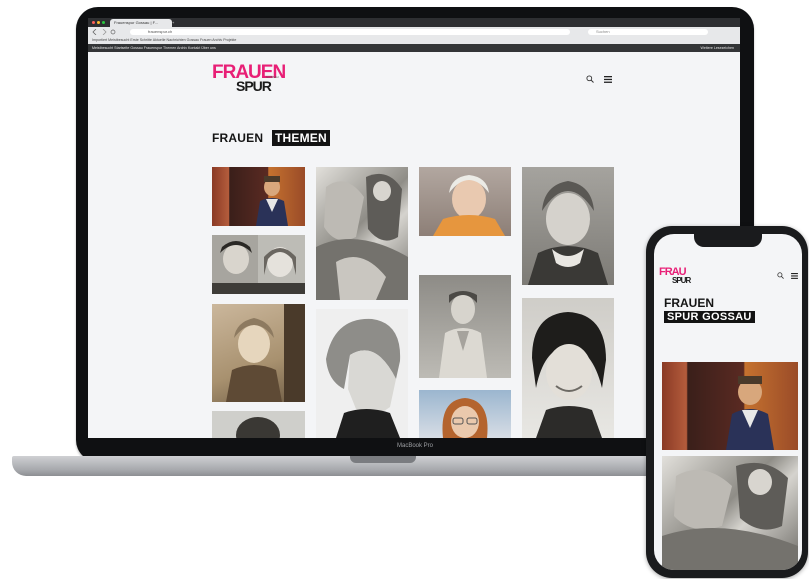 The width and height of the screenshot is (809, 579). Describe the element at coordinates (414, 446) in the screenshot. I see `laptop-model-label: MacBook Pro` at that location.